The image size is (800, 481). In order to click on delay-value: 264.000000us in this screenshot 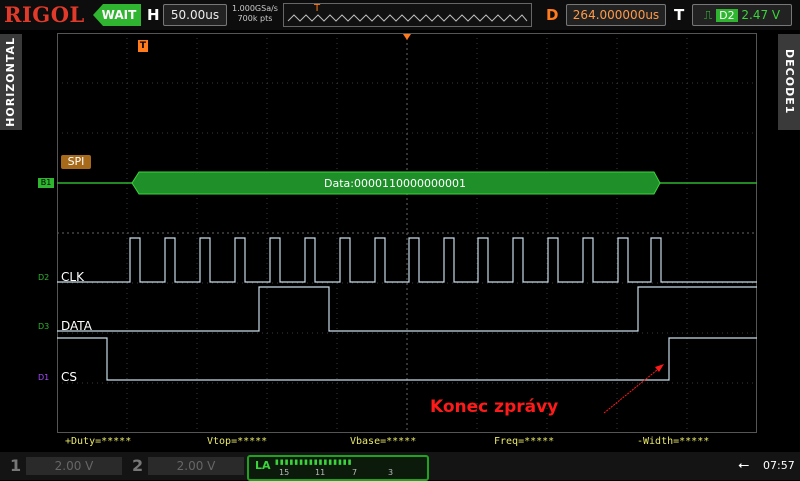, I will do `click(616, 15)`.